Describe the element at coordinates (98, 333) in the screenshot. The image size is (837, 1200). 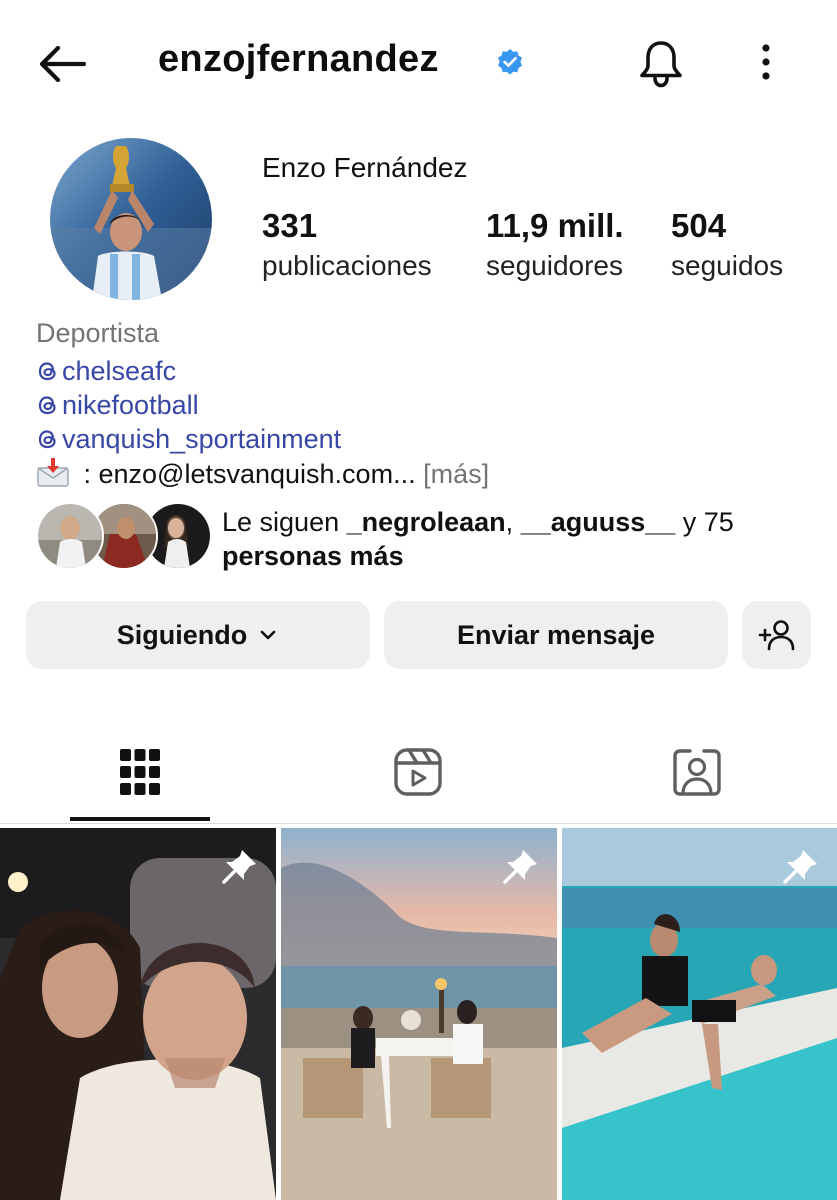
I see `profile-category: Deportista` at that location.